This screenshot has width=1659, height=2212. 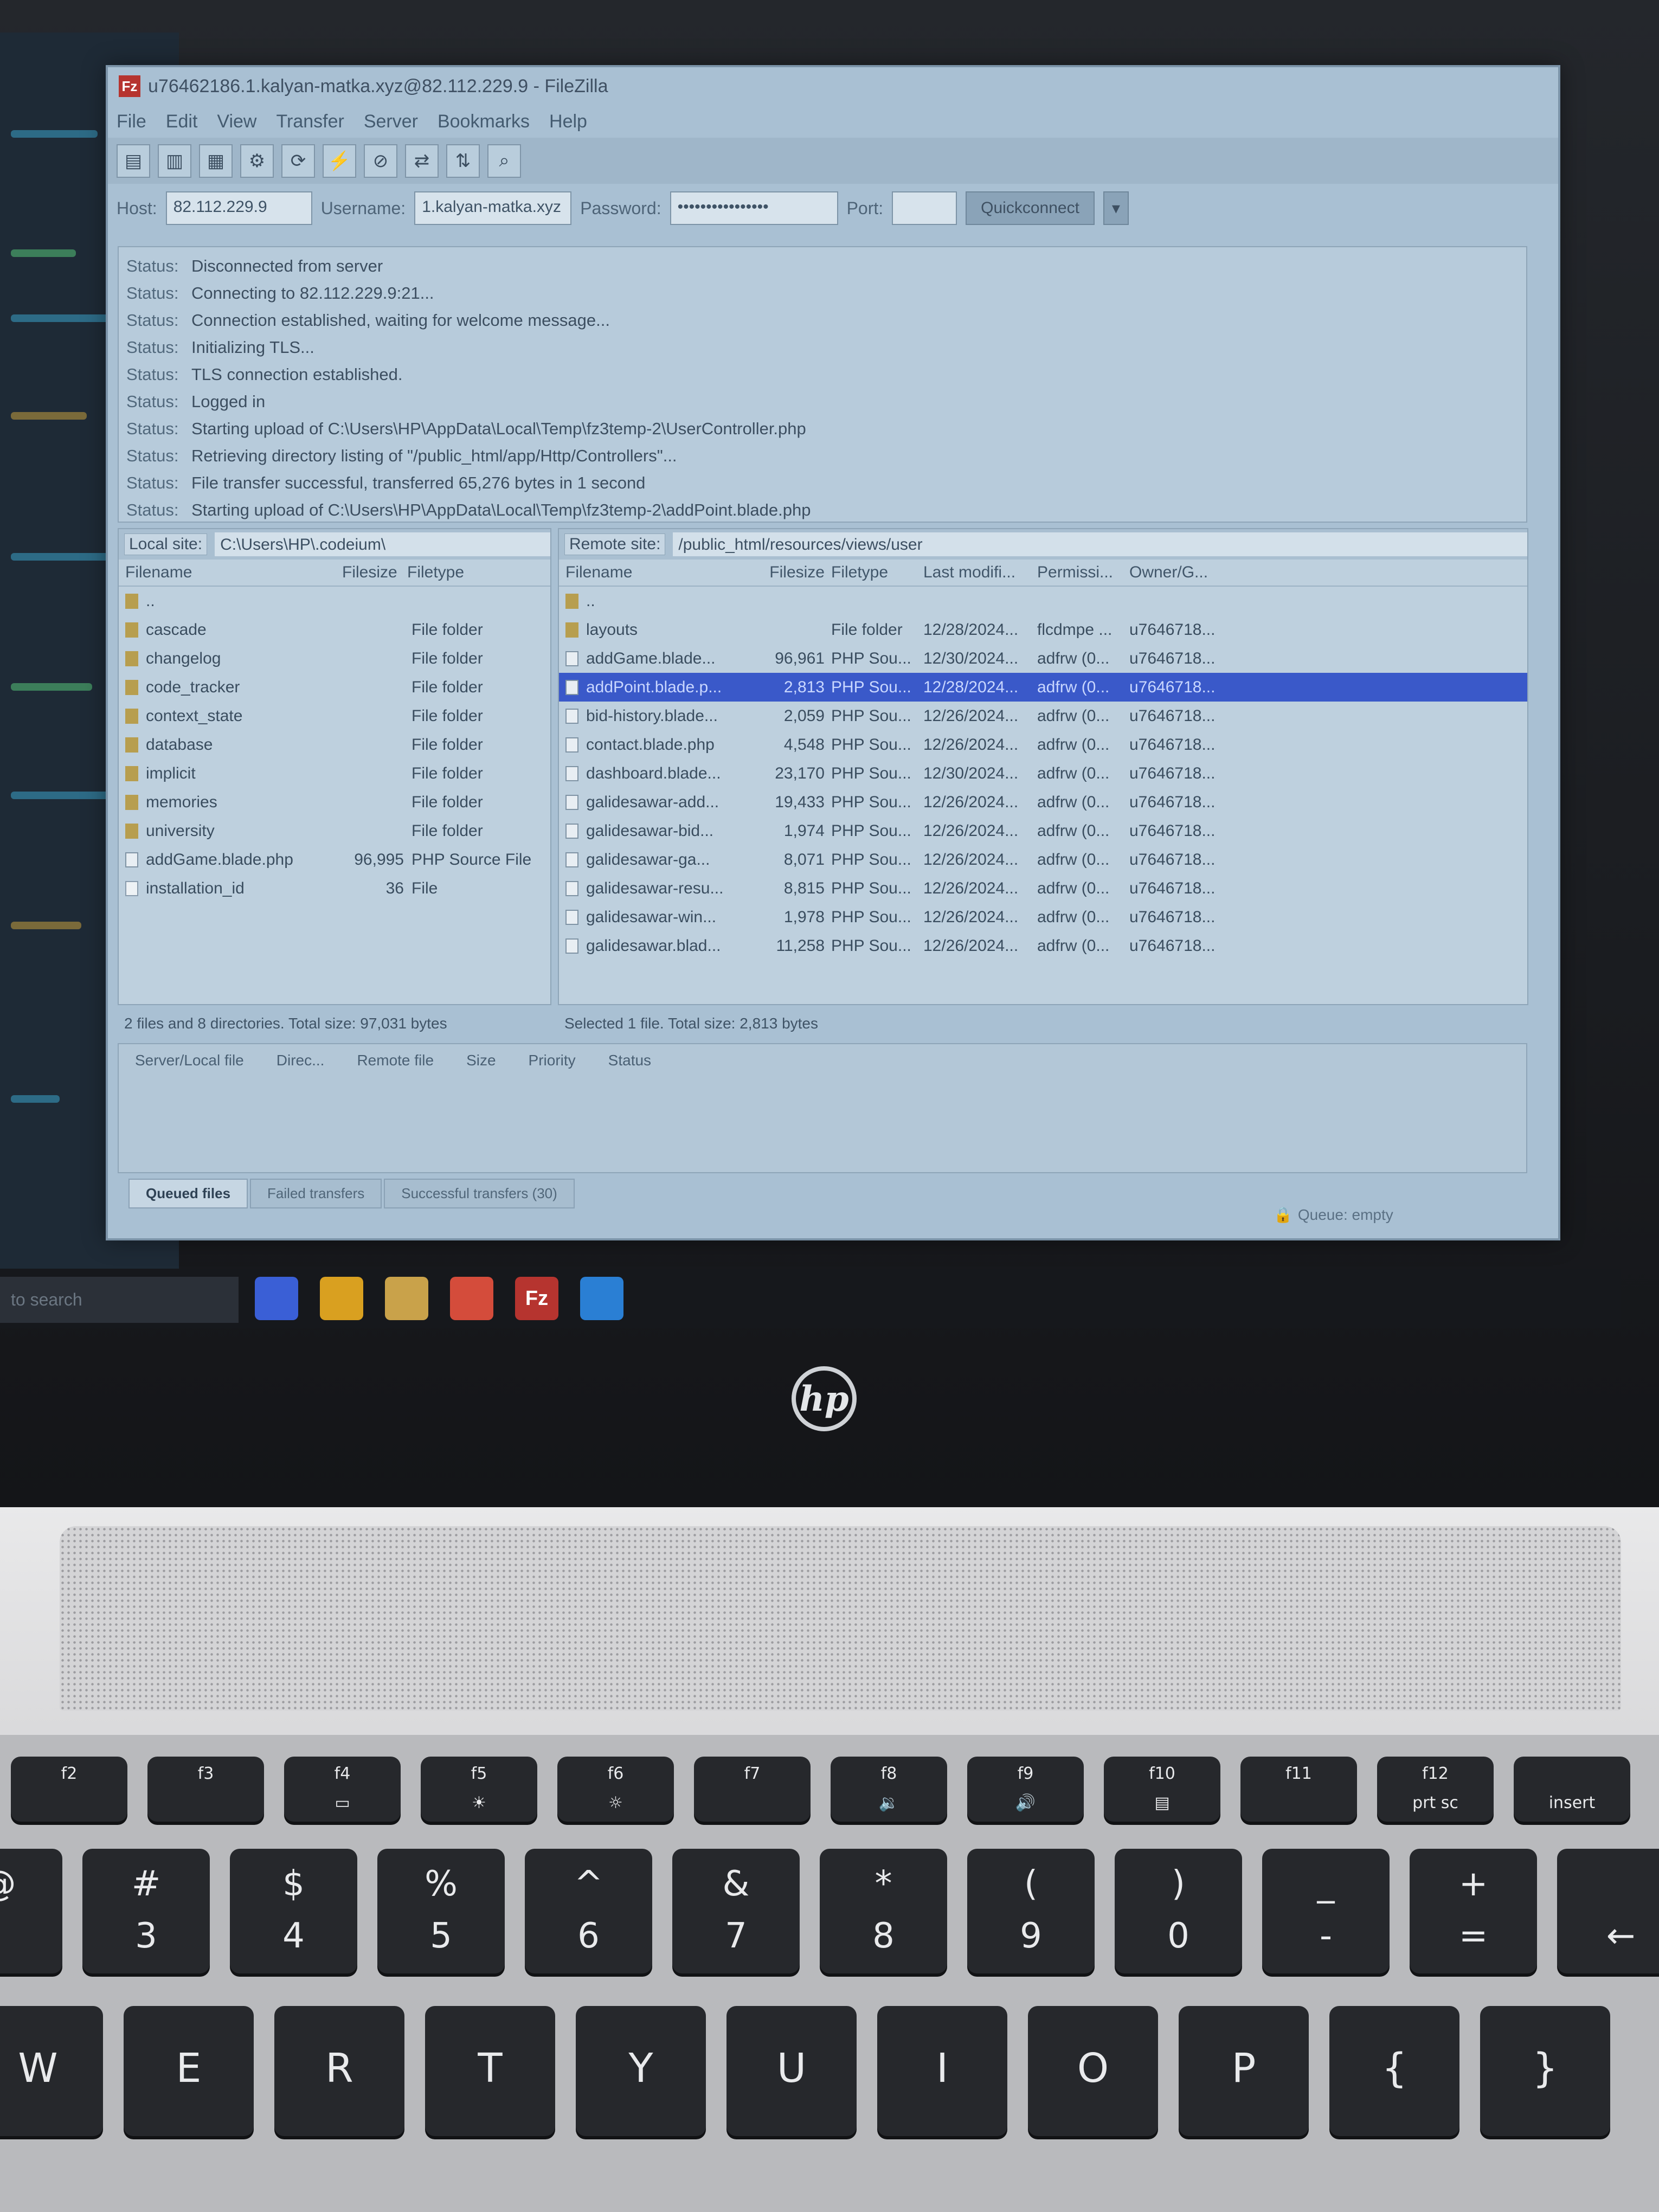 What do you see at coordinates (877, 572) in the screenshot?
I see `remote-col-filetype: Filetype` at bounding box center [877, 572].